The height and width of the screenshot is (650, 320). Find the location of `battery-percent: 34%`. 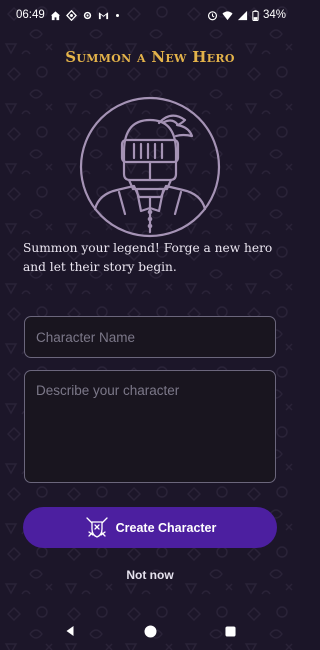

battery-percent: 34% is located at coordinates (274, 15).